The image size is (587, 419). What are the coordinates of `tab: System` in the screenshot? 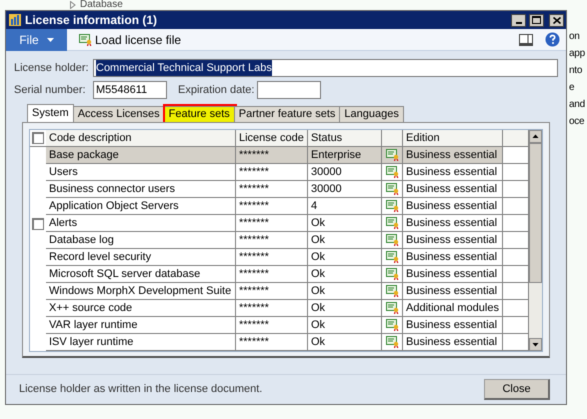 It's located at (50, 113).